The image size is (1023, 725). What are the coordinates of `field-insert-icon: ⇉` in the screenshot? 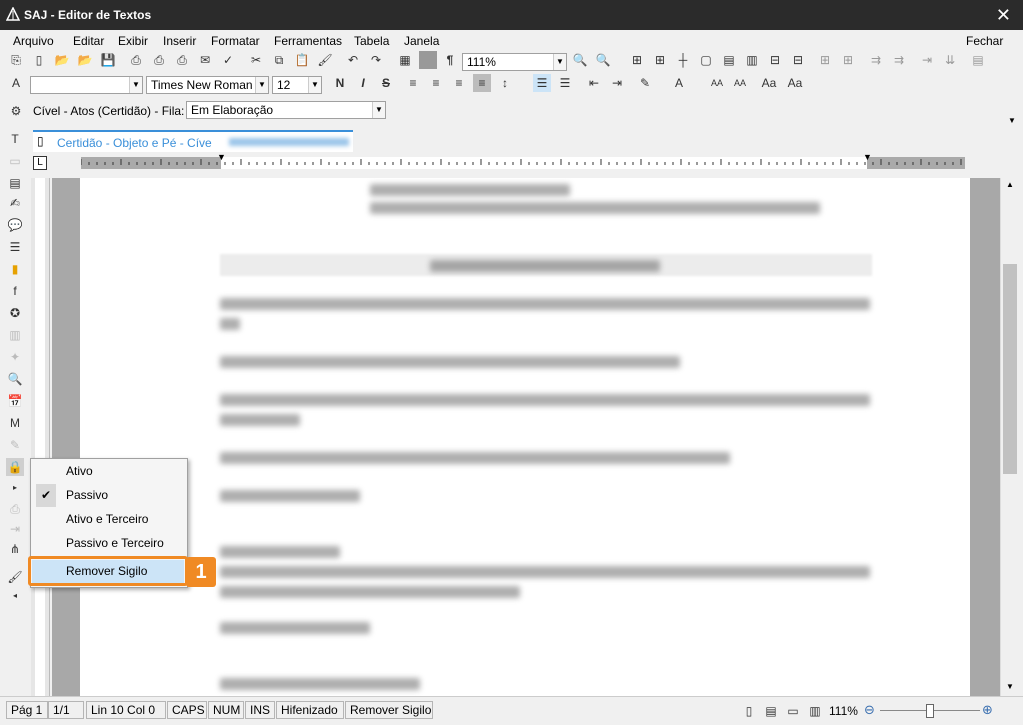 It's located at (876, 60).